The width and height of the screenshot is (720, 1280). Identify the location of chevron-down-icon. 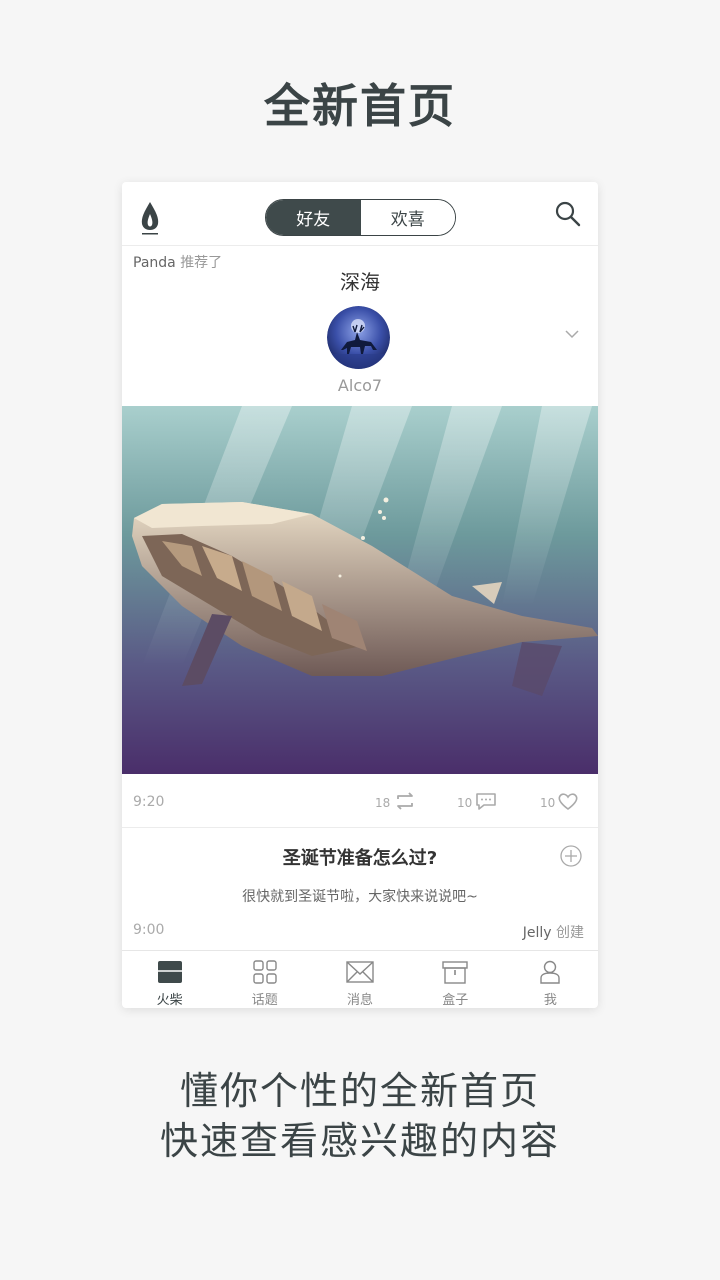
(572, 334).